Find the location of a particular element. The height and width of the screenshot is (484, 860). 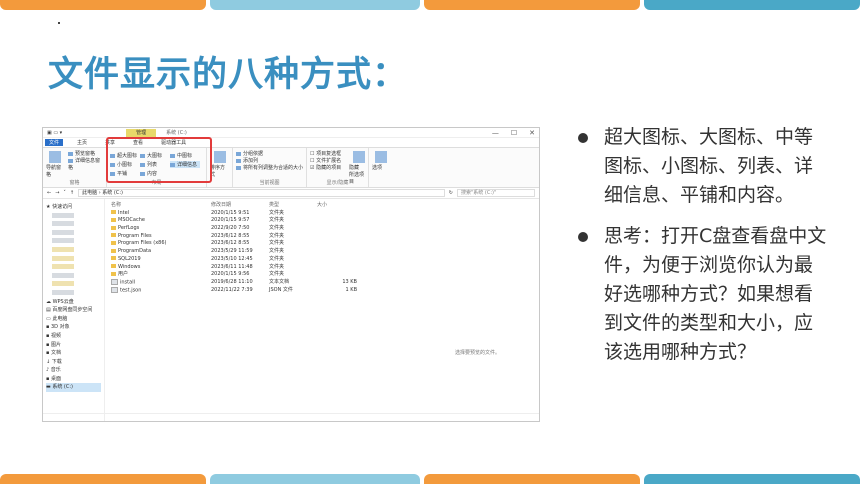

cell-date: 2023/5/10 12:45 is located at coordinates (232, 258).